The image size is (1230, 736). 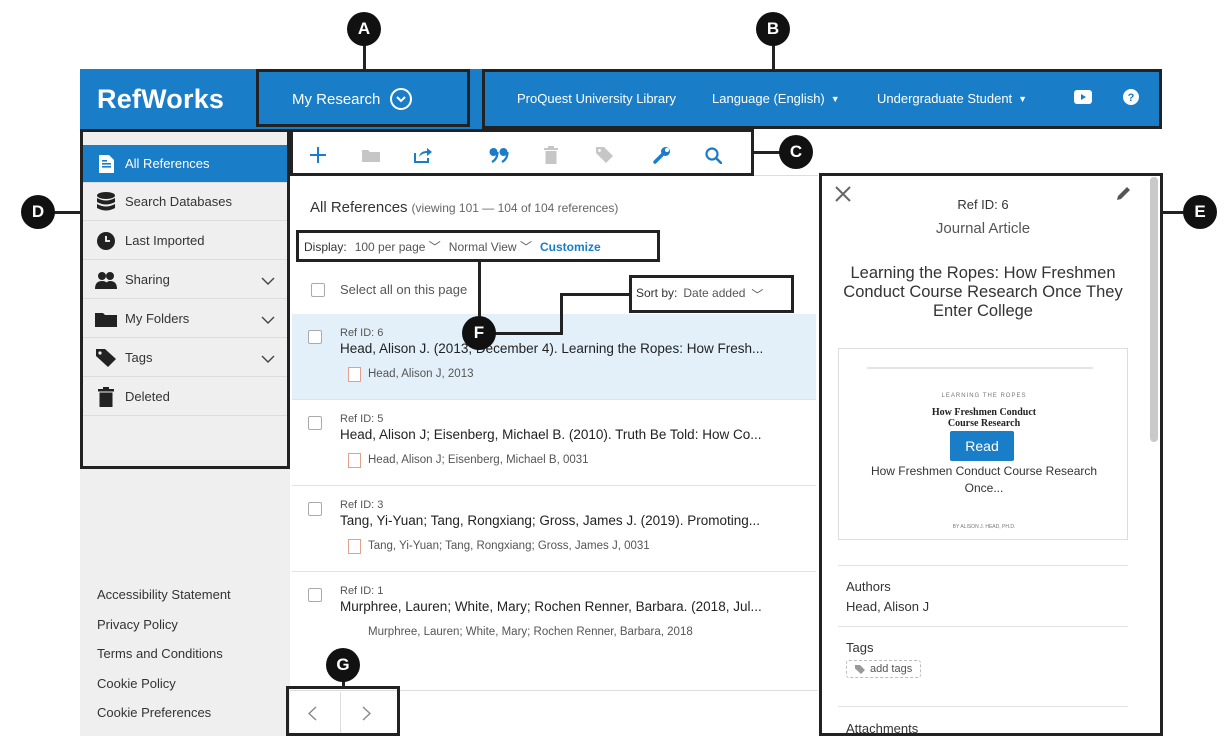 What do you see at coordinates (362, 505) in the screenshot?
I see `ref-id: Ref ID: 3` at bounding box center [362, 505].